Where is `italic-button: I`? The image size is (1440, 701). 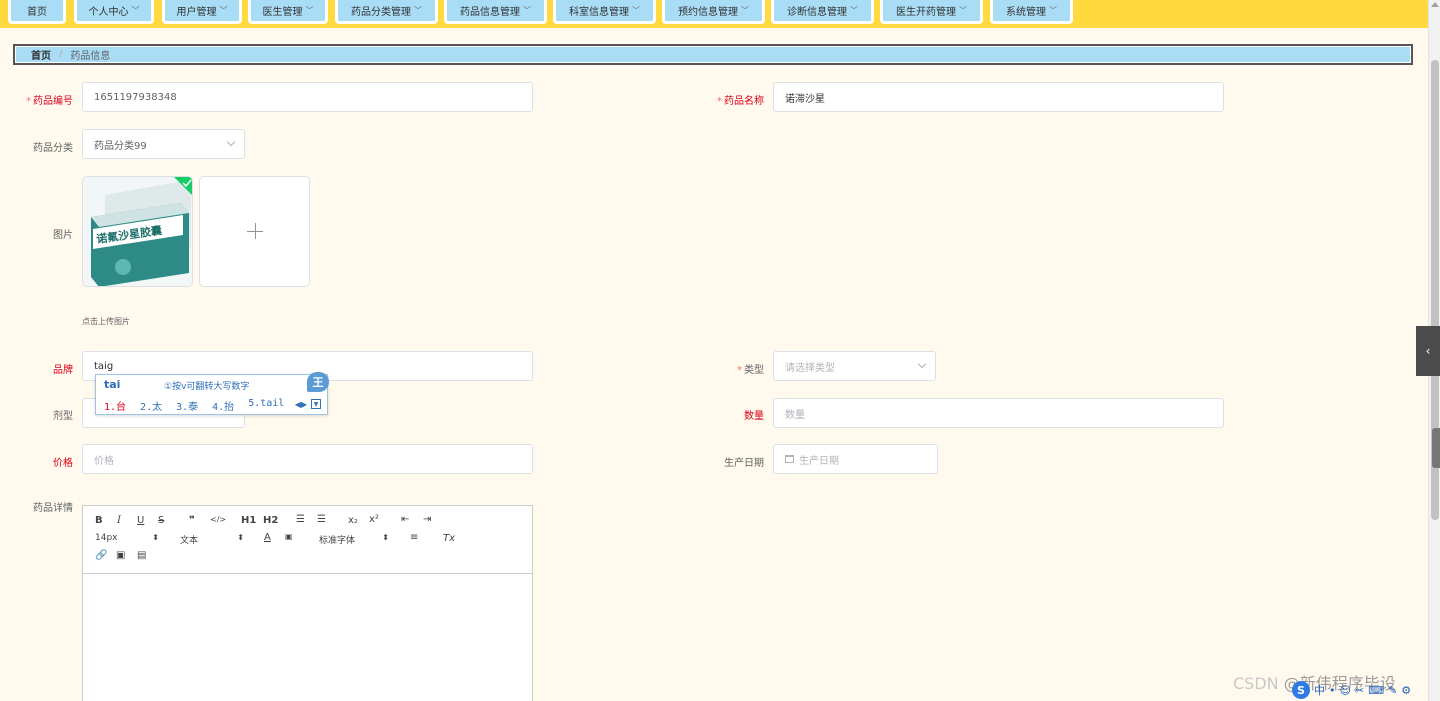
italic-button: I is located at coordinates (119, 520).